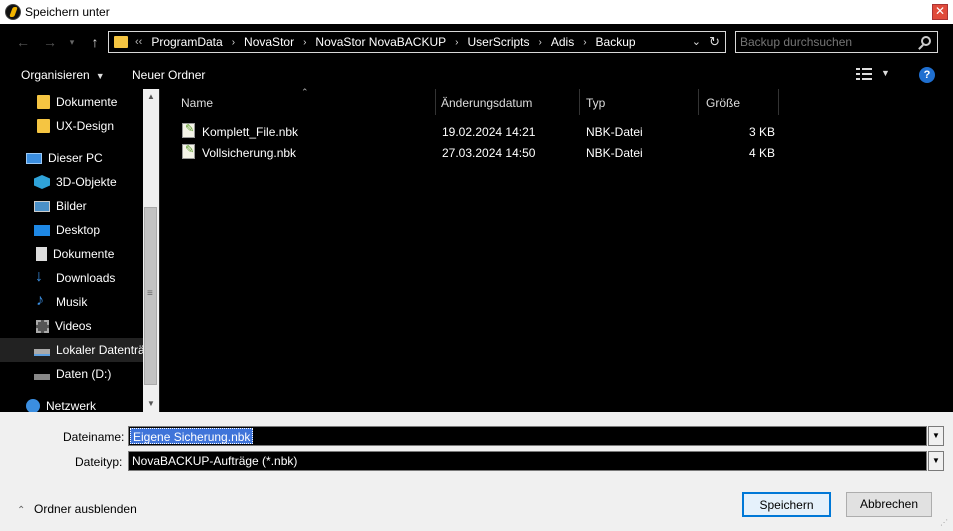  What do you see at coordinates (945, 523) in the screenshot?
I see `resize-grip-icon: ⋰` at bounding box center [945, 523].